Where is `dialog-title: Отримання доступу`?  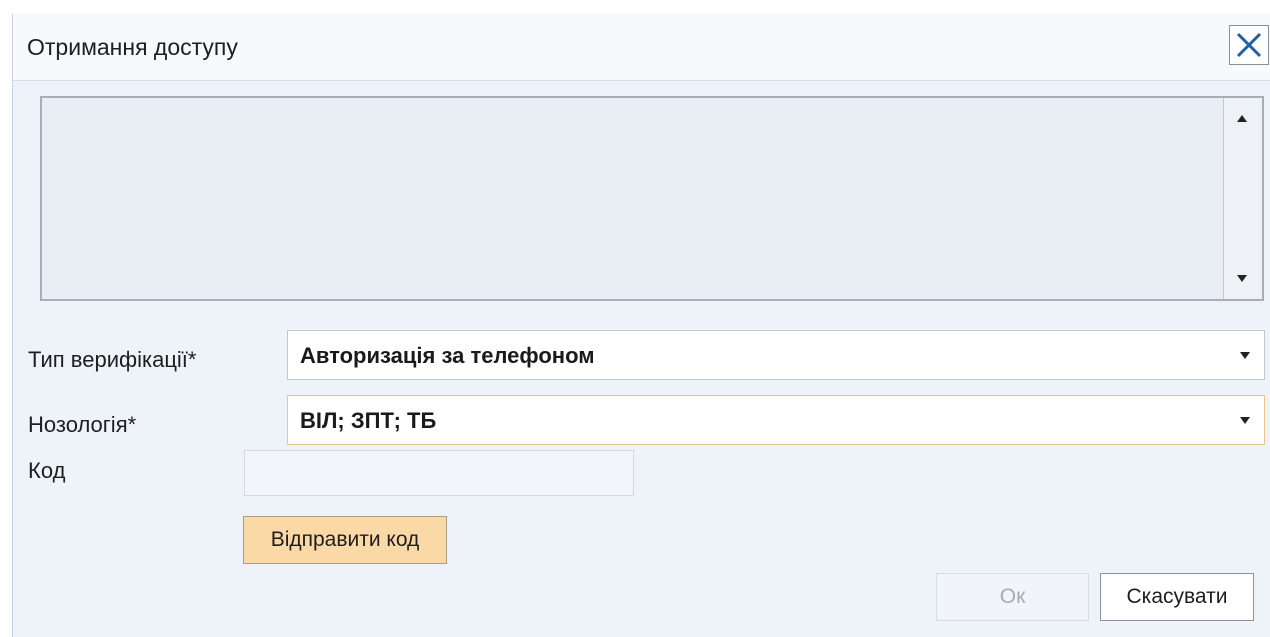 dialog-title: Отримання доступу is located at coordinates (132, 47).